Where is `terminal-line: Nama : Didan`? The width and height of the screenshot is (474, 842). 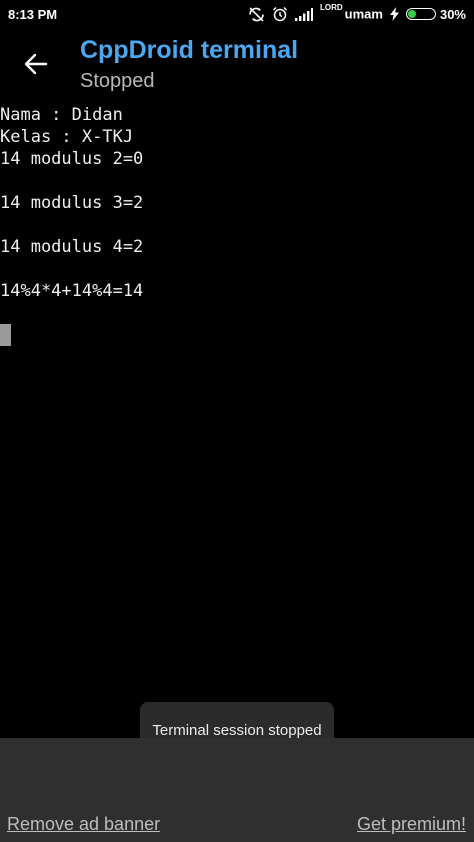 terminal-line: Nama : Didan is located at coordinates (61, 115).